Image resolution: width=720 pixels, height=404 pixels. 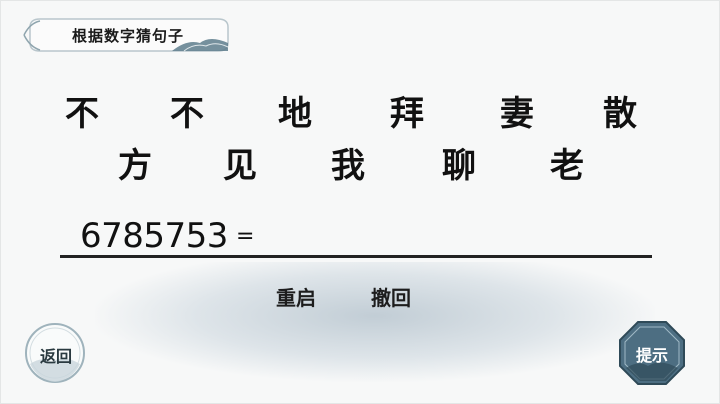 What do you see at coordinates (295, 110) in the screenshot?
I see `char-tile: 地` at bounding box center [295, 110].